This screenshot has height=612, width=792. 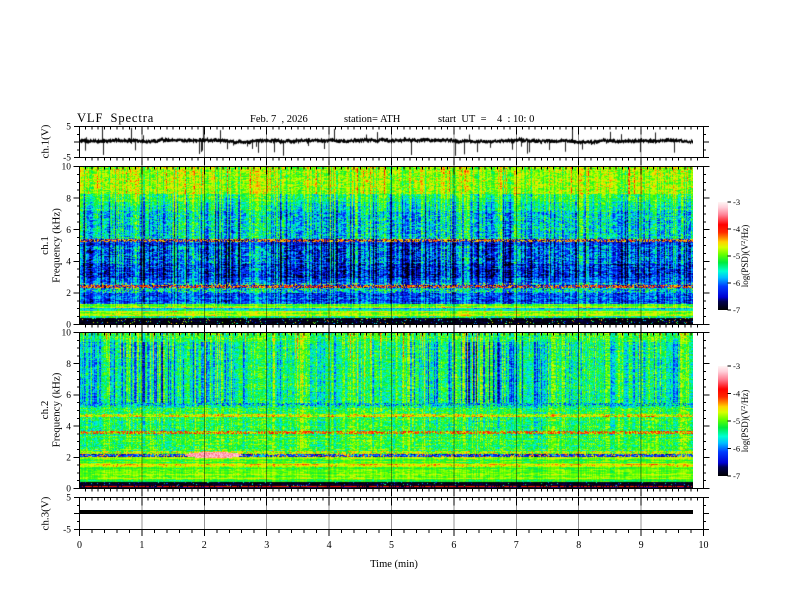 I want to click on svg-text: Feb. 7 , 2026, so click(x=279, y=119).